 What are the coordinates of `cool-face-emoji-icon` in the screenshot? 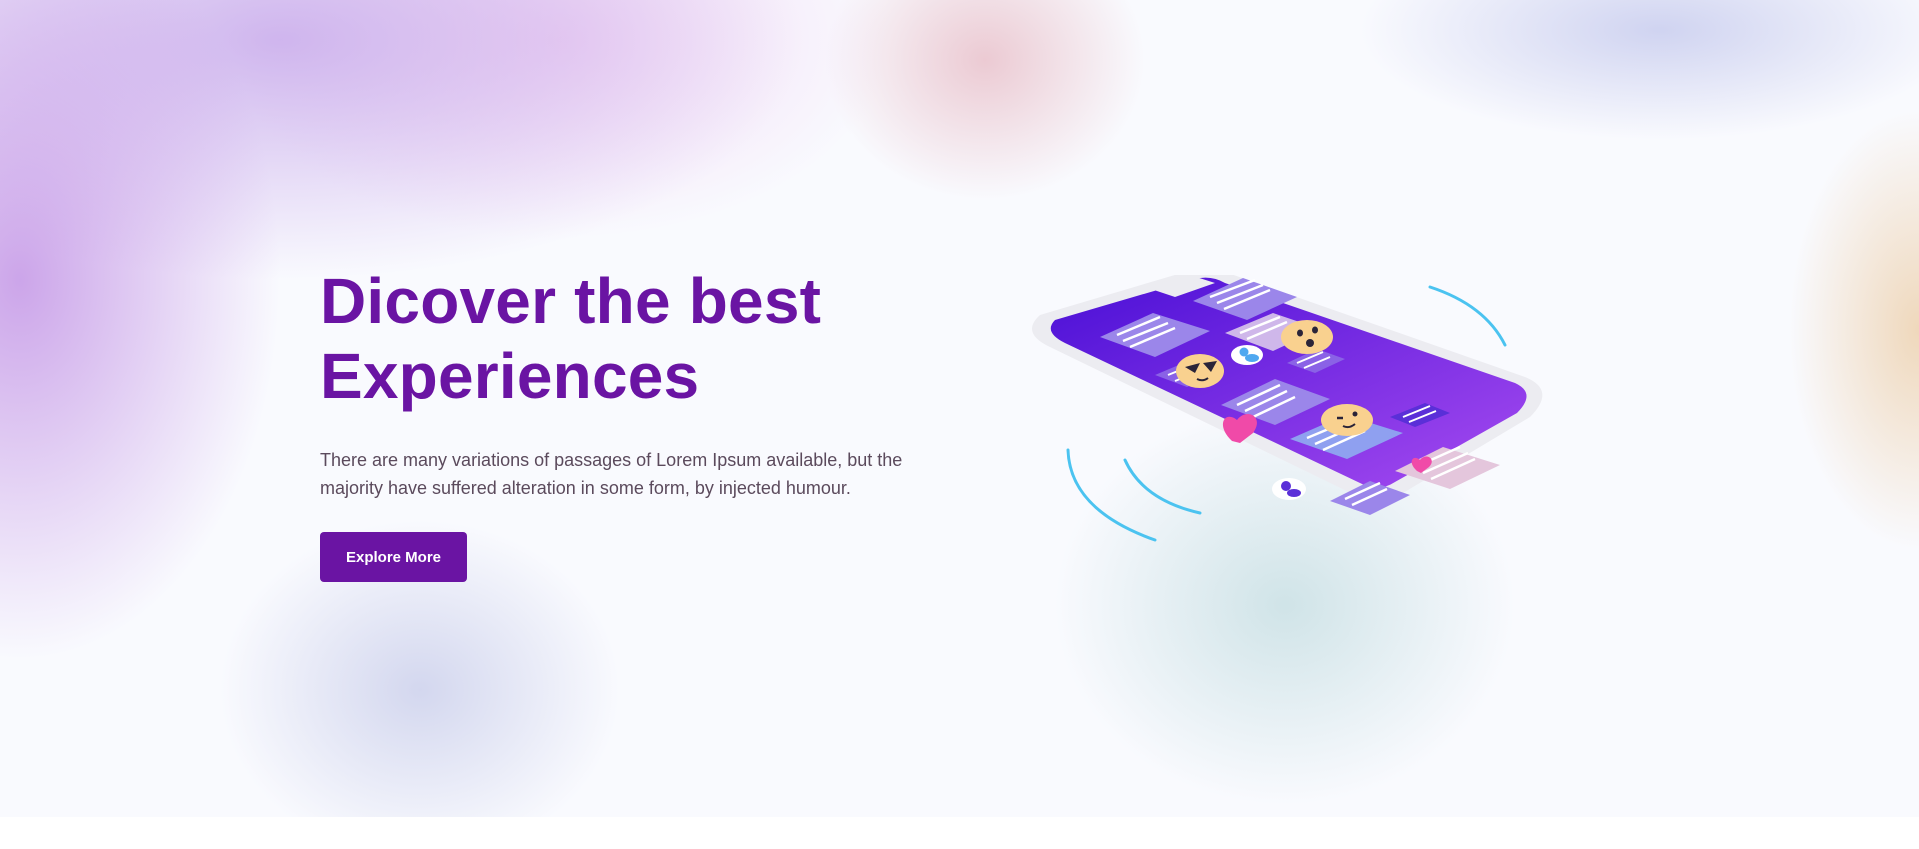 It's located at (1200, 371).